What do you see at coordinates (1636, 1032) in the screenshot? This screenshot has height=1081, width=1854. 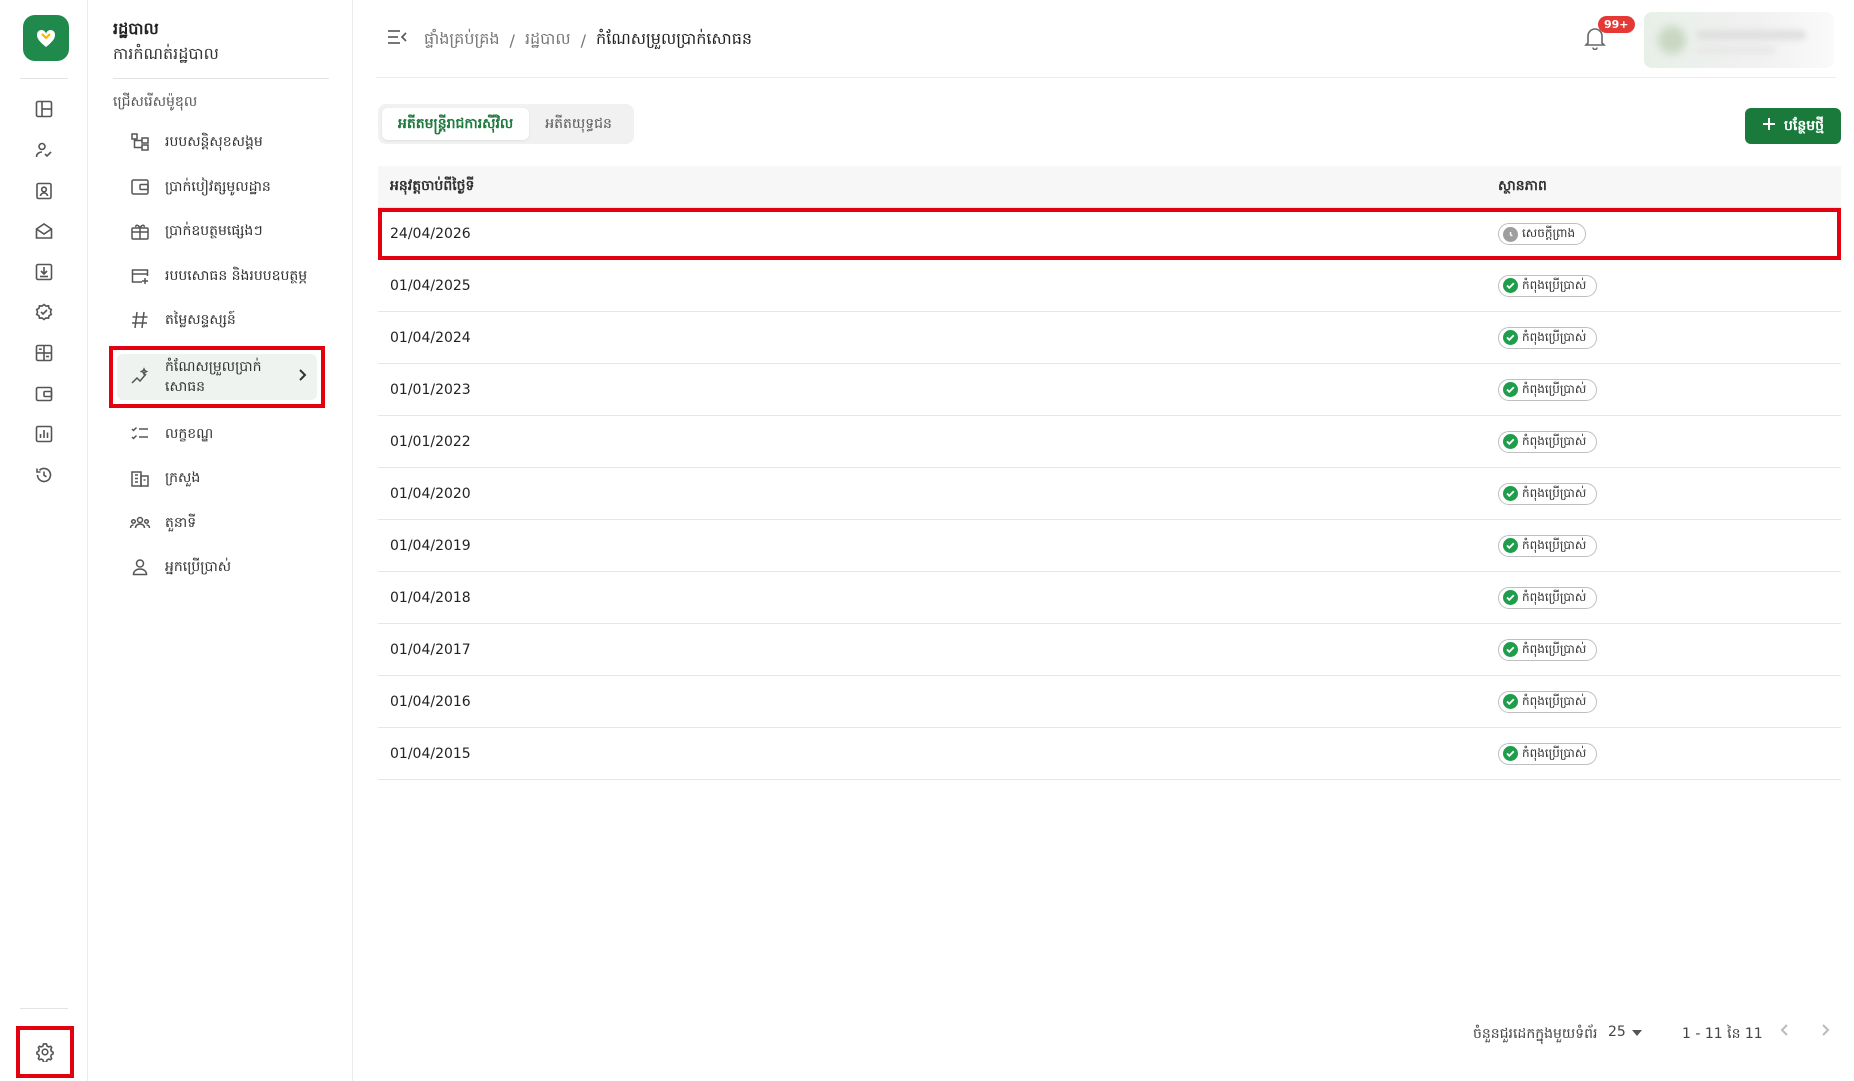 I see `caret-down-icon` at bounding box center [1636, 1032].